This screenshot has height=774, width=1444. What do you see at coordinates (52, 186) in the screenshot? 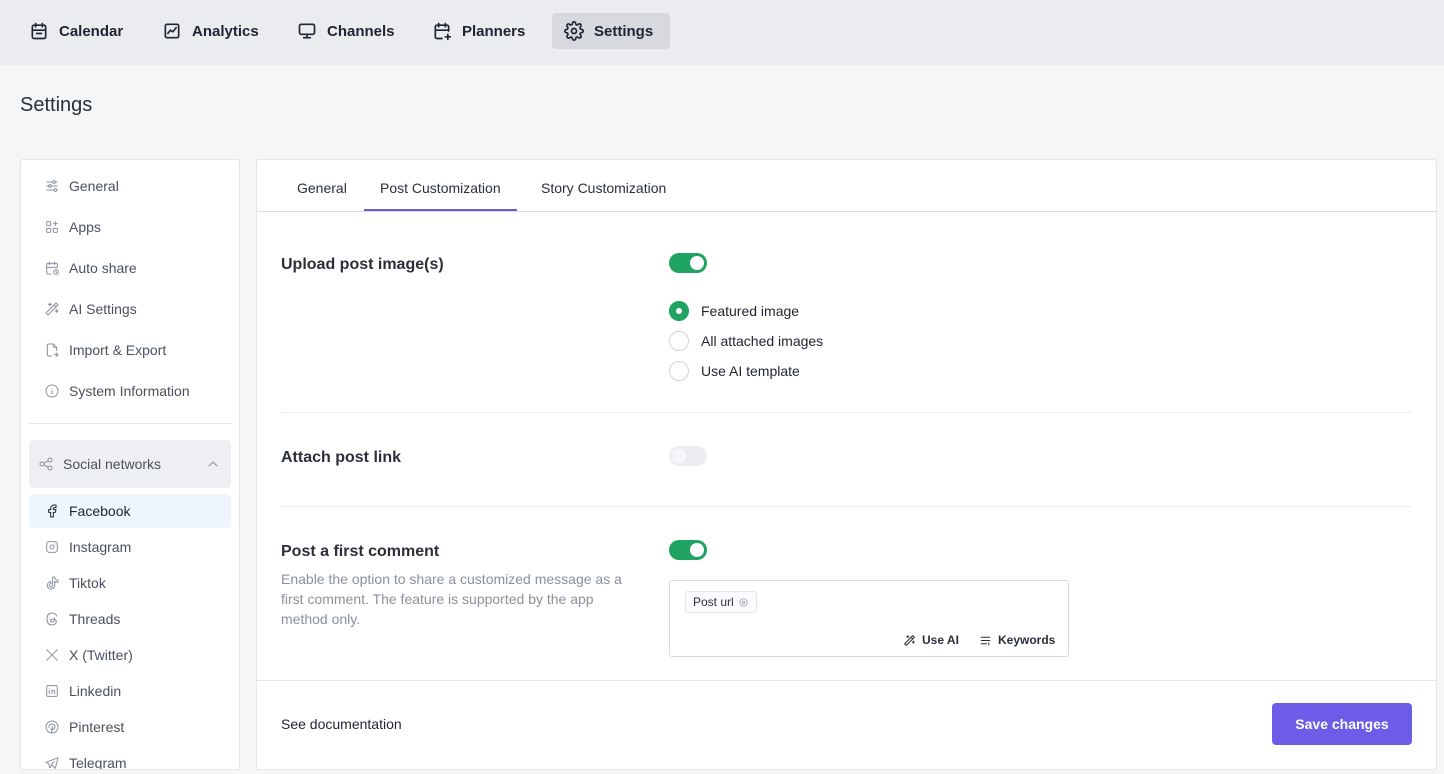
I see `sliders-icon` at bounding box center [52, 186].